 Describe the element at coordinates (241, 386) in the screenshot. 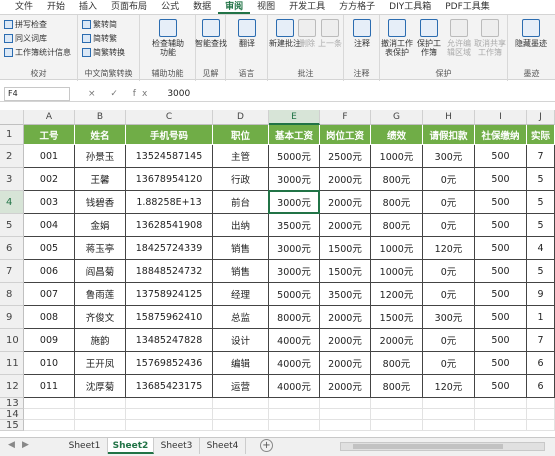

I see `table-cell: 运营` at that location.